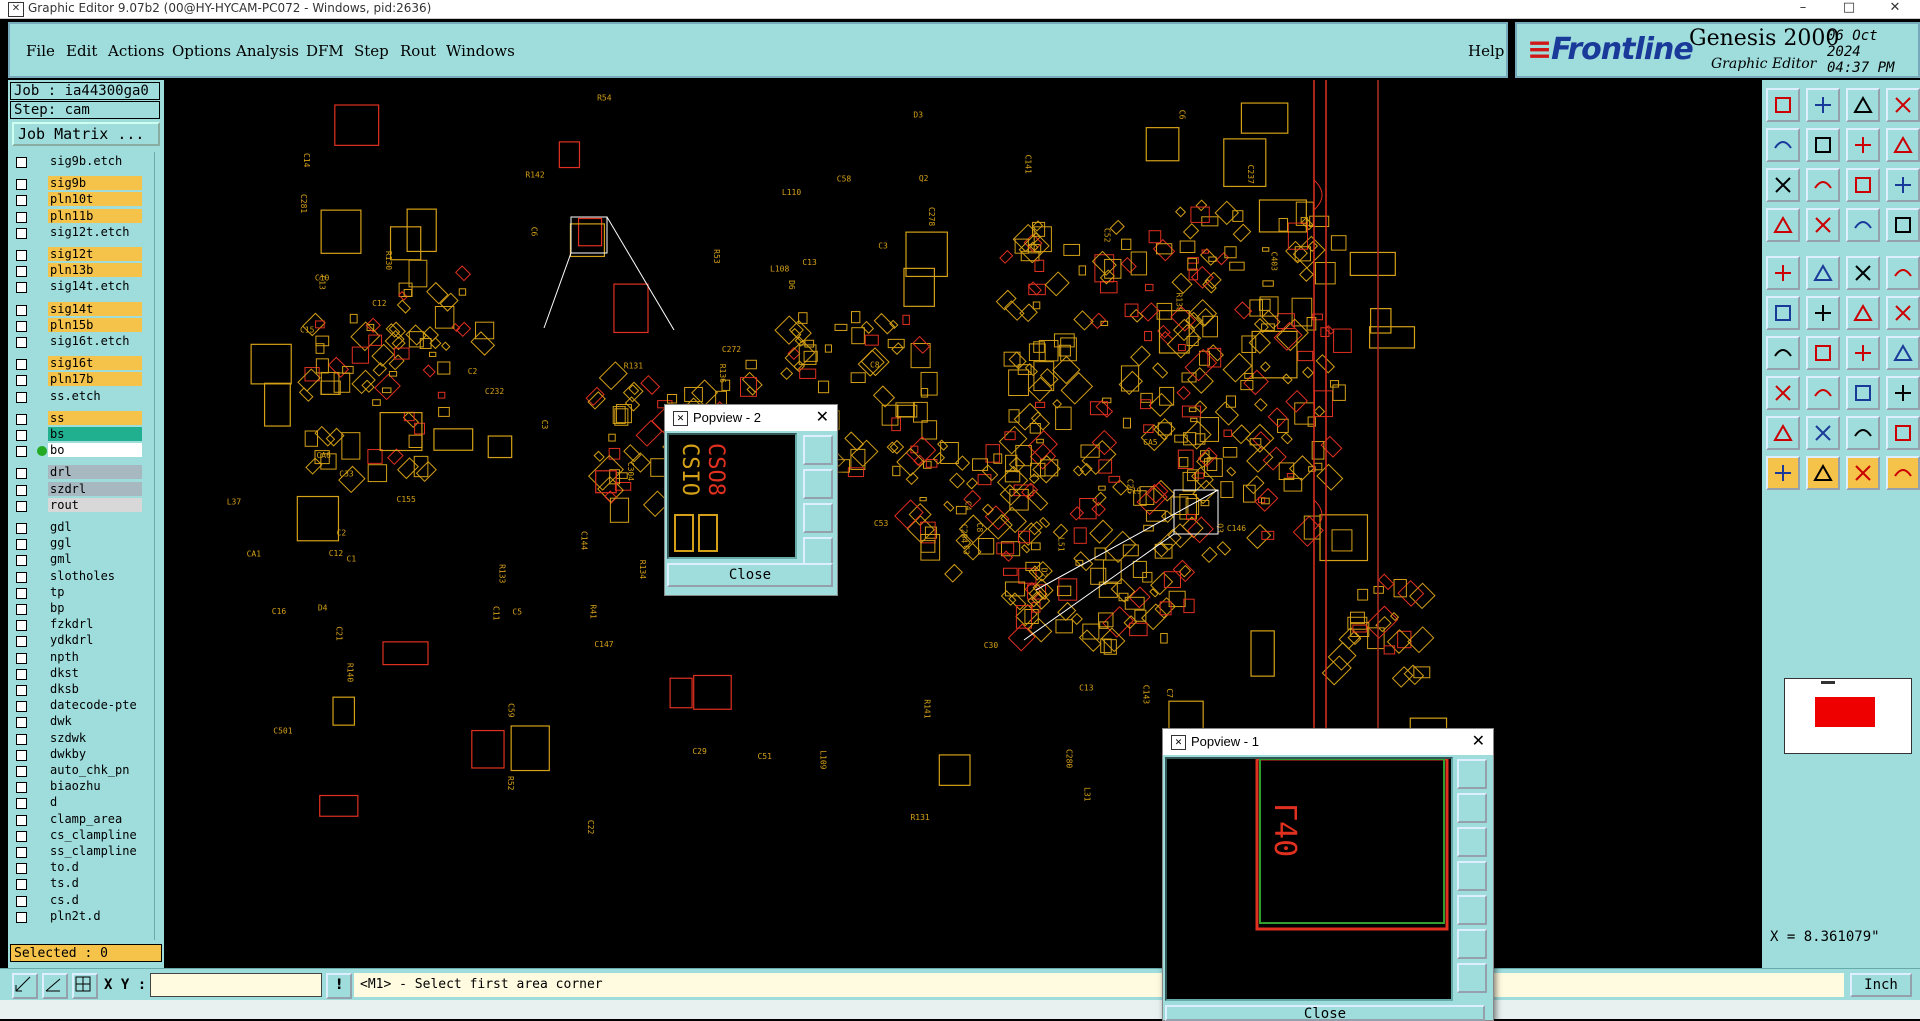  What do you see at coordinates (77, 608) in the screenshot?
I see `layer-row: bp` at bounding box center [77, 608].